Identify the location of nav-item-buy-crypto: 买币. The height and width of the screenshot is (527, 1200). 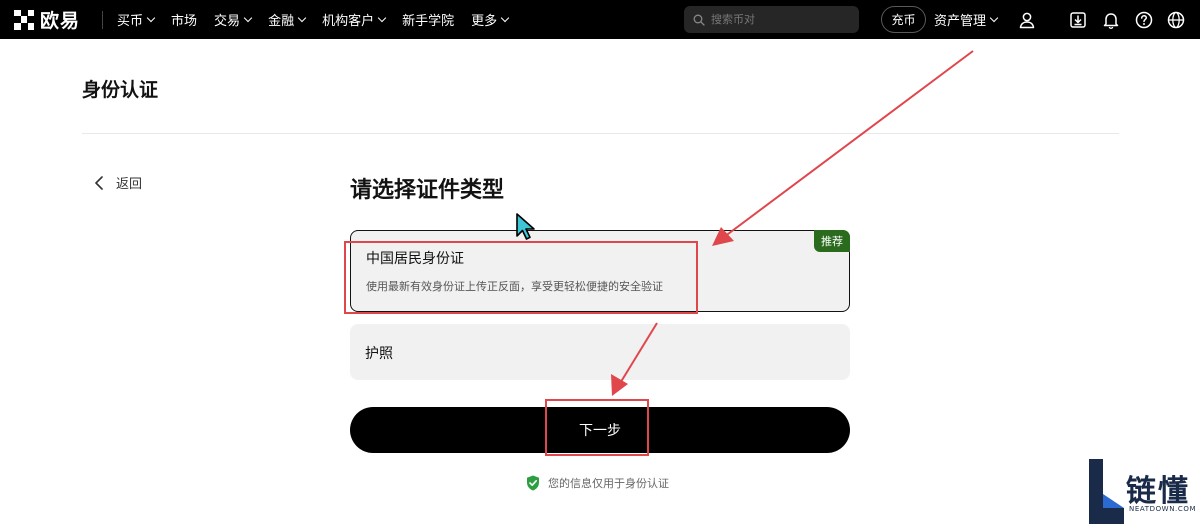
(136, 19).